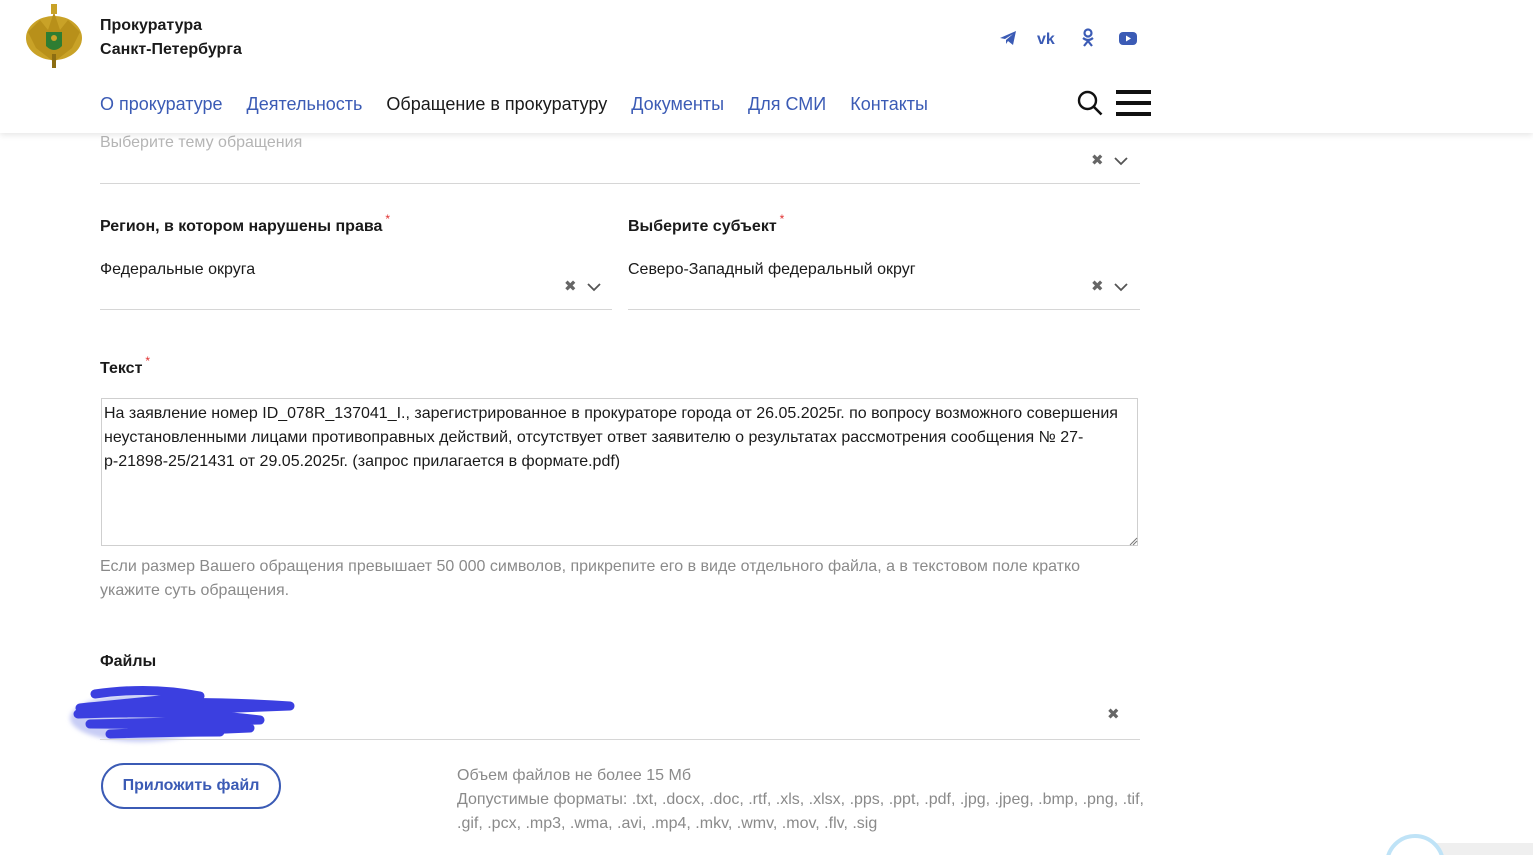 The width and height of the screenshot is (1533, 855). I want to click on nav-item-documents: Документы, so click(677, 104).